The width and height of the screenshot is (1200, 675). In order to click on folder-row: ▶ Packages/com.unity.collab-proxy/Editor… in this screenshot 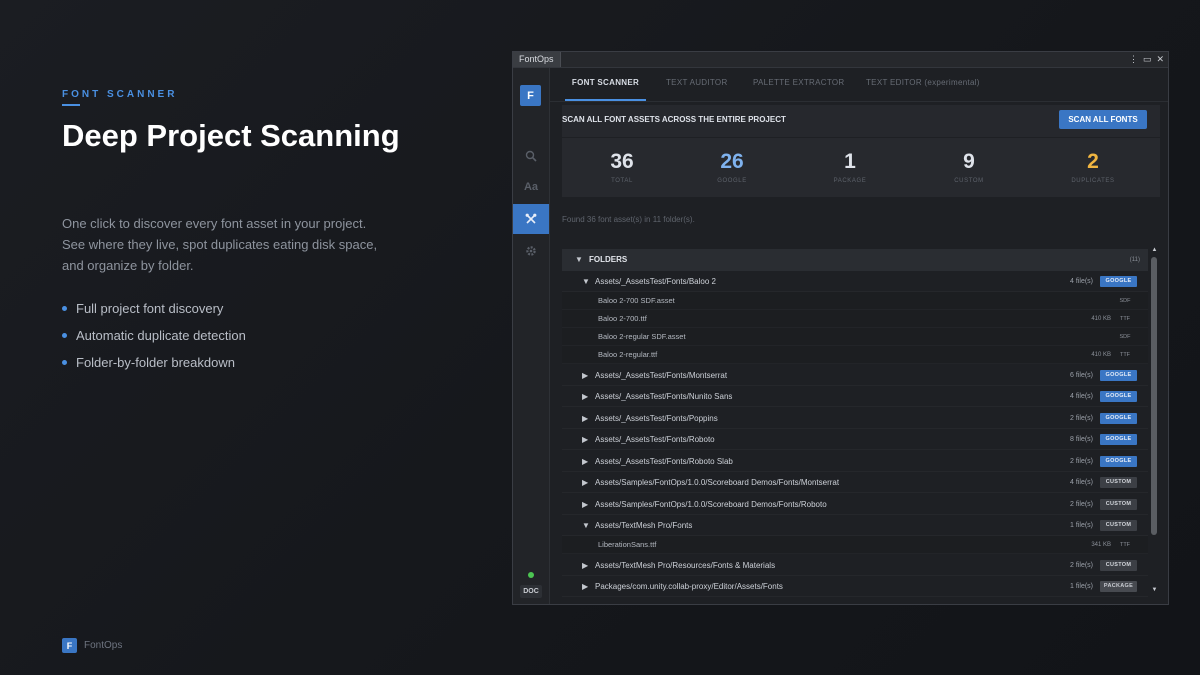, I will do `click(855, 586)`.